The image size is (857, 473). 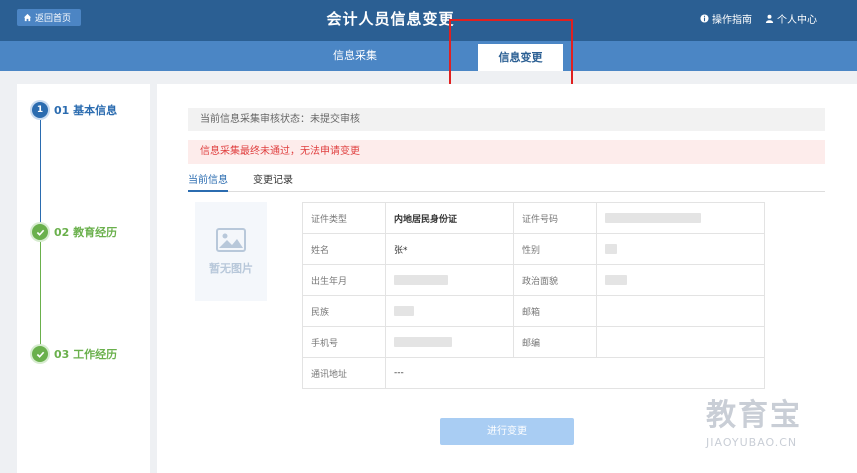 What do you see at coordinates (555, 218) in the screenshot?
I see `cell-label: 证件号码` at bounding box center [555, 218].